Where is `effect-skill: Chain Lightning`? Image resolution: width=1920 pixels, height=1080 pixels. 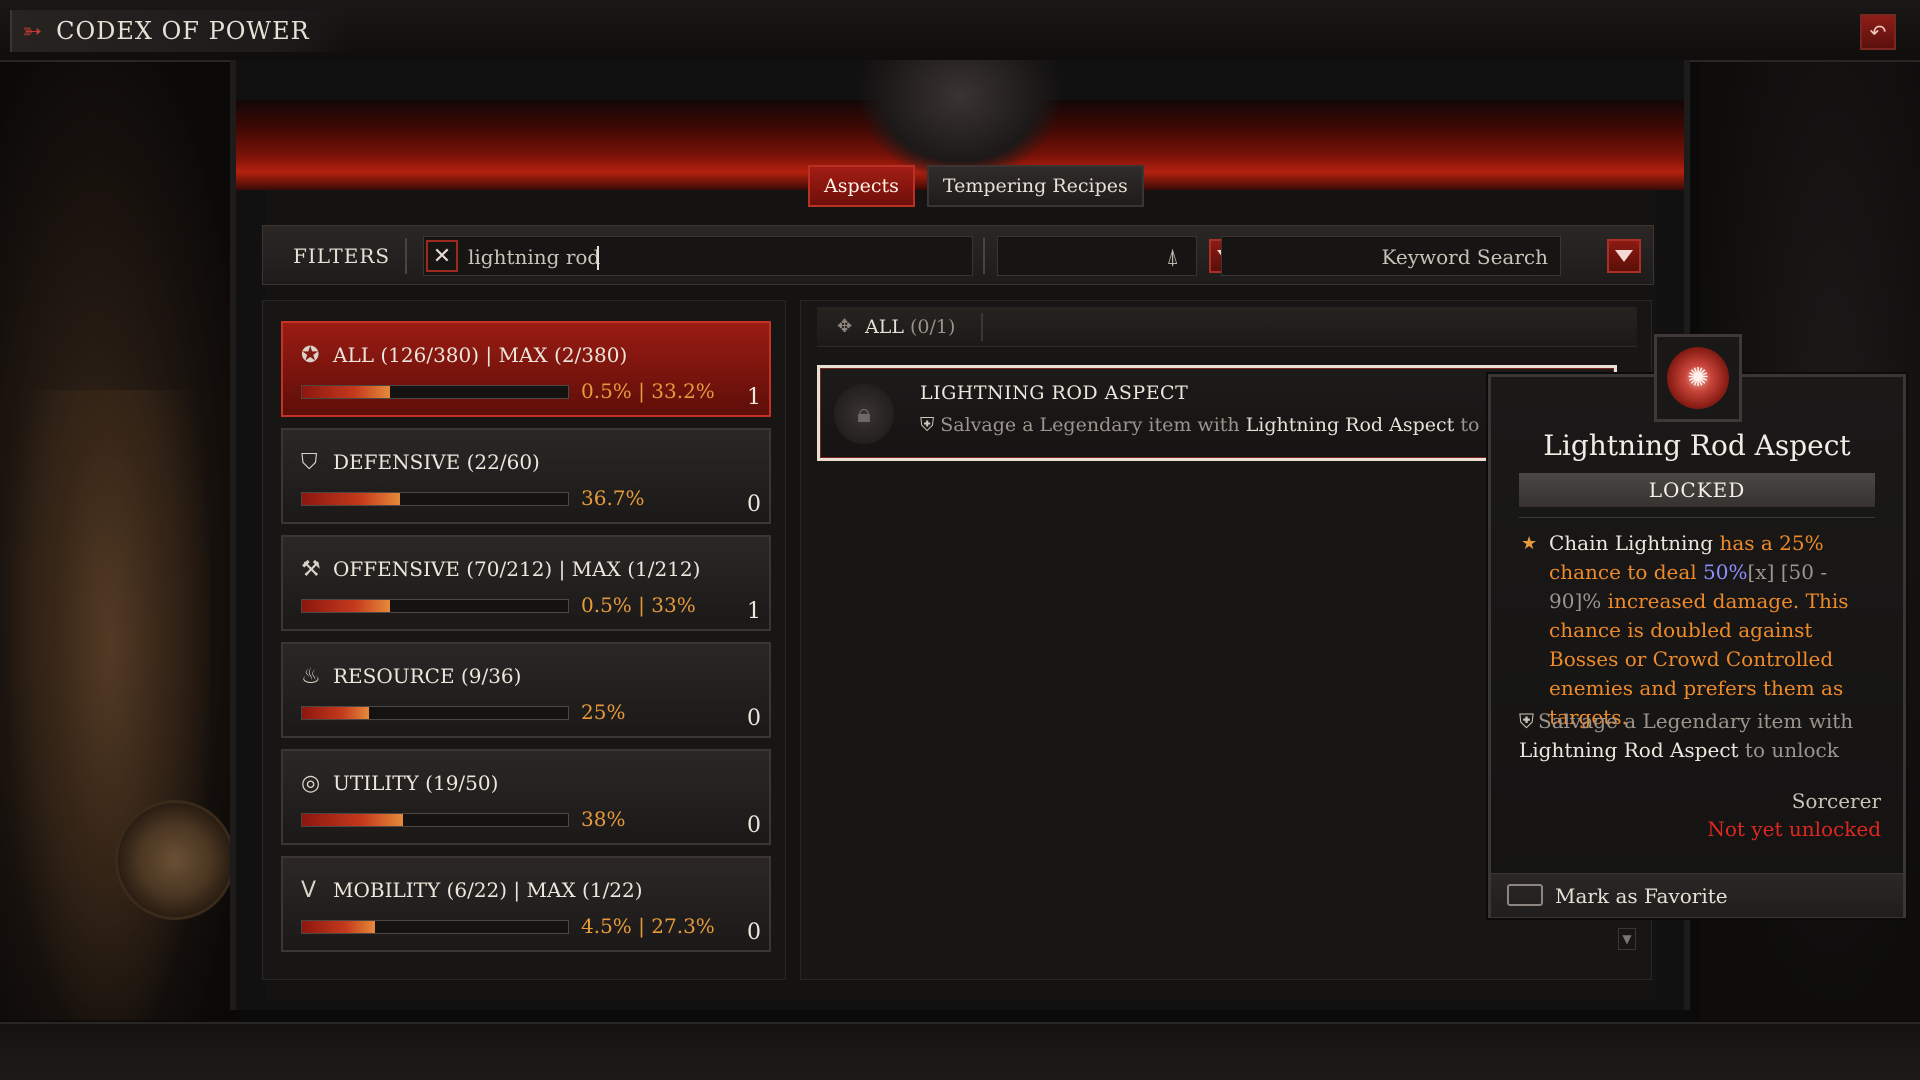 effect-skill: Chain Lightning is located at coordinates (1631, 543).